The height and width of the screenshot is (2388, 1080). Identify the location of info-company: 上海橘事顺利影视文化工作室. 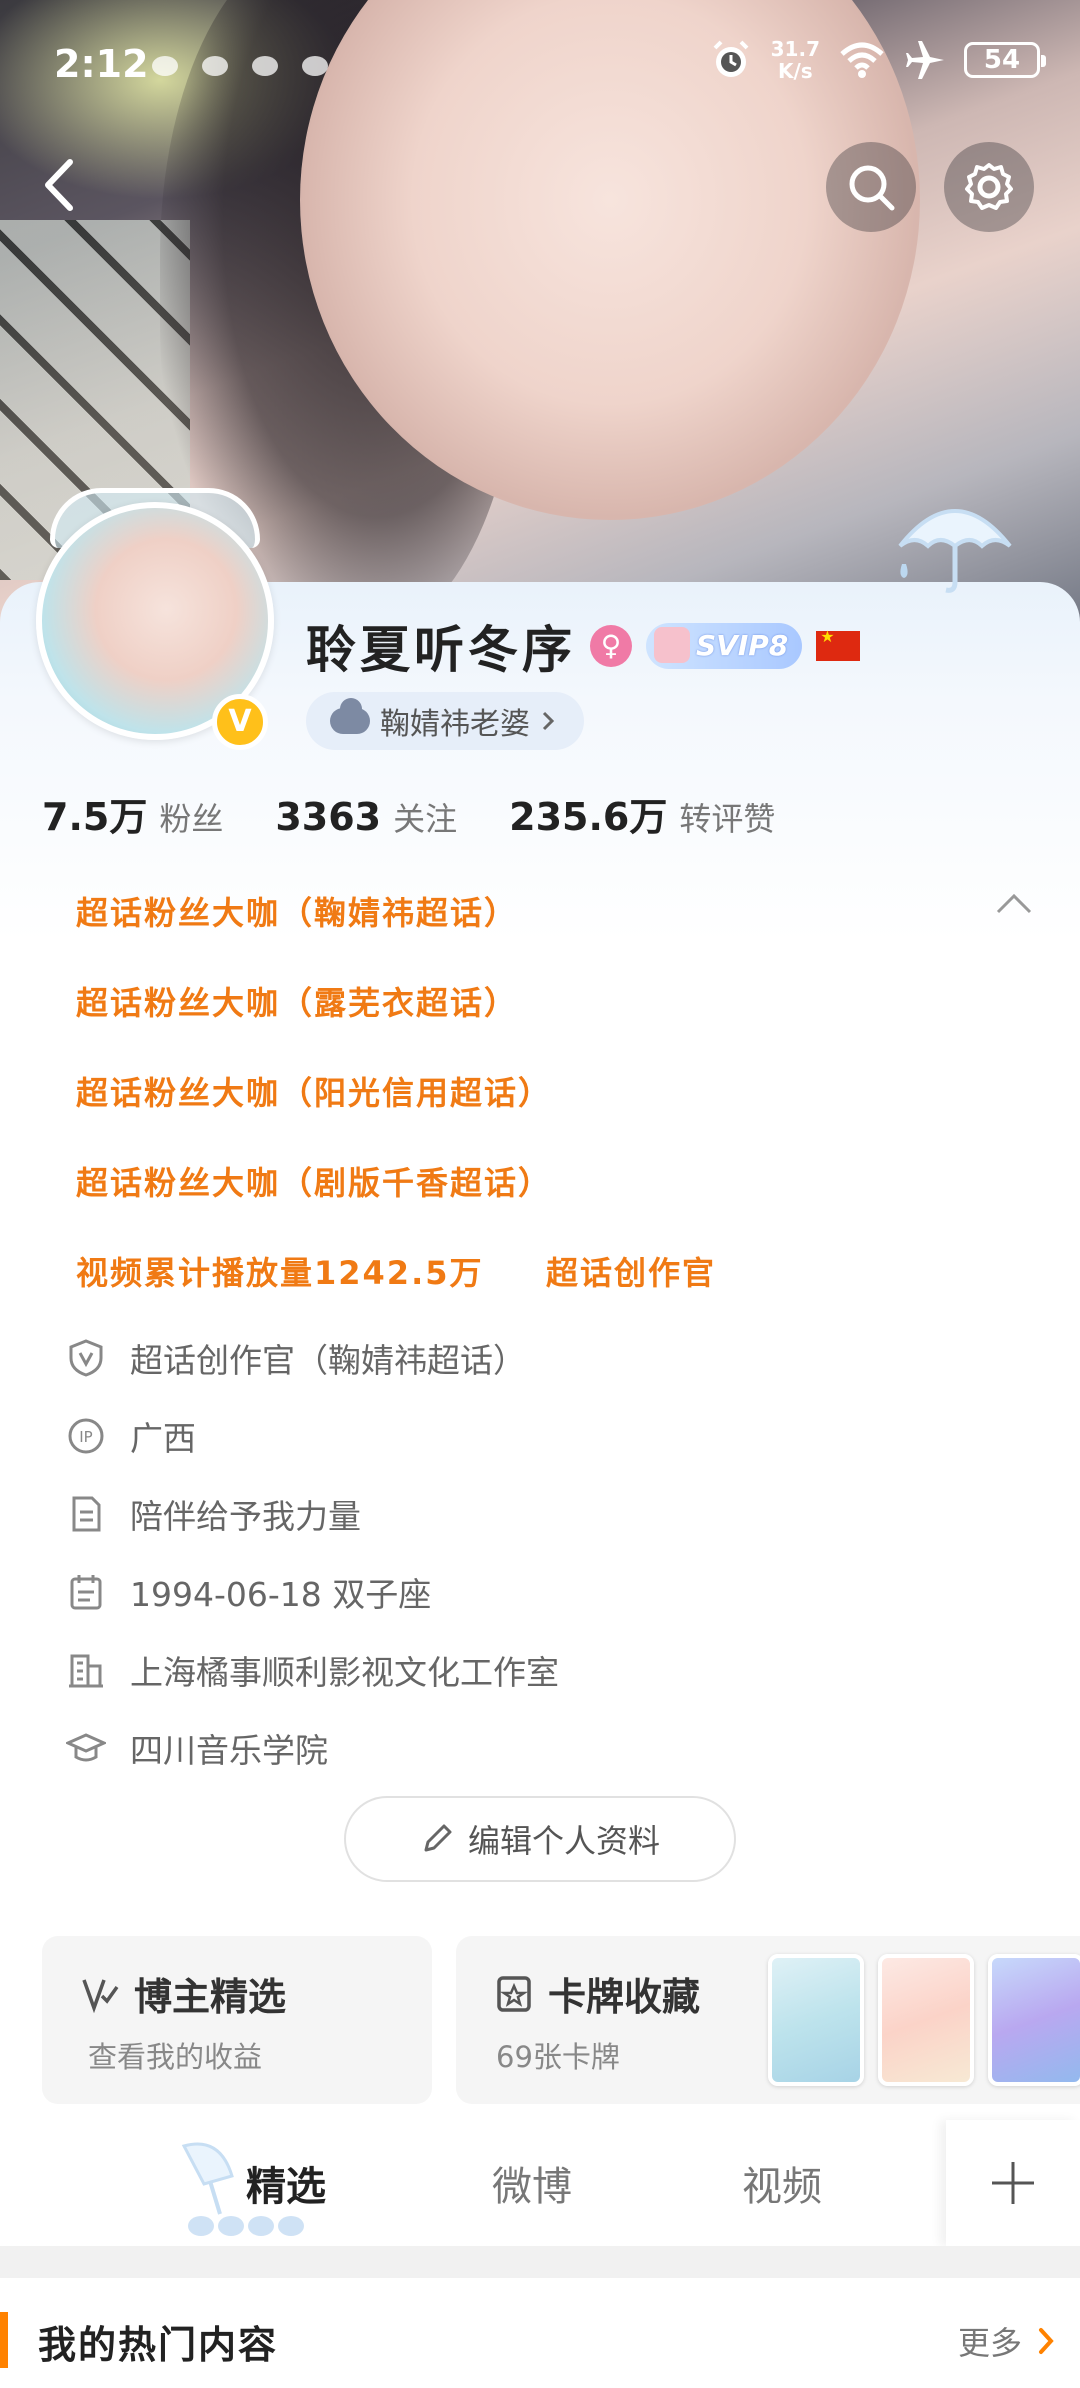
(312, 1670).